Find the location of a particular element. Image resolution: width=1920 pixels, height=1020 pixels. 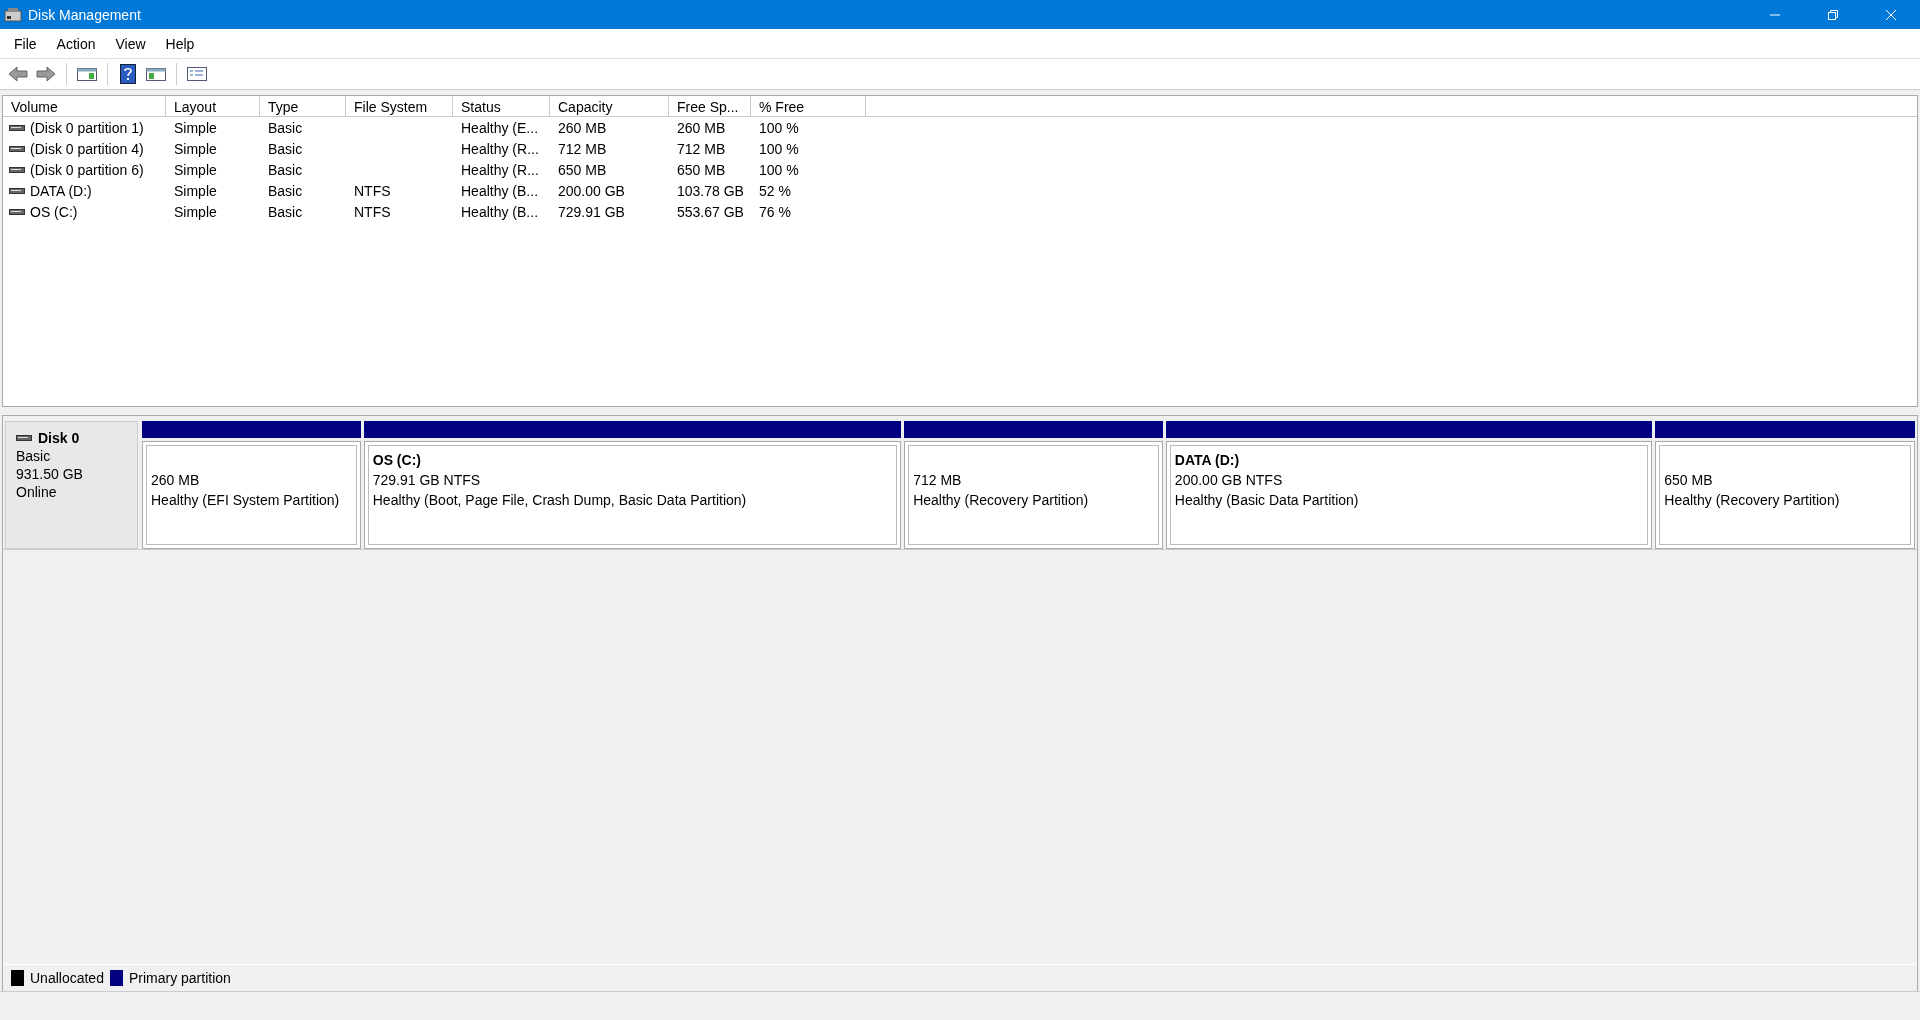

table-cell: OS (C:) is located at coordinates (54, 211).